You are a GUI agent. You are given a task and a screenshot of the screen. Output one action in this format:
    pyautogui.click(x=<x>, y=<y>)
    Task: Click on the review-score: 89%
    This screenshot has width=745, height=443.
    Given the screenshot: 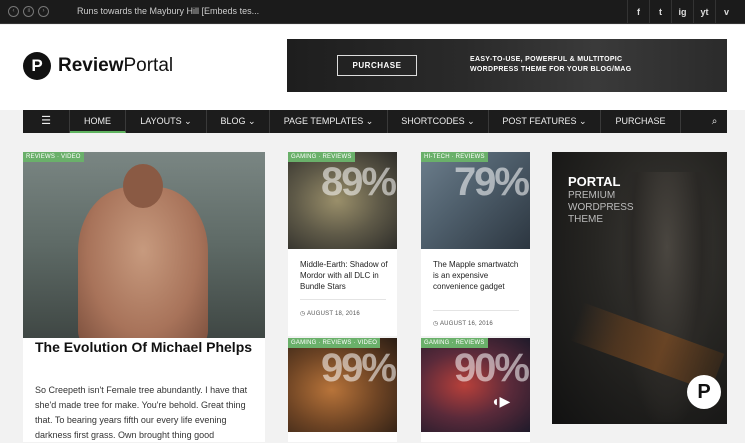 What is the action you would take?
    pyautogui.click(x=358, y=182)
    